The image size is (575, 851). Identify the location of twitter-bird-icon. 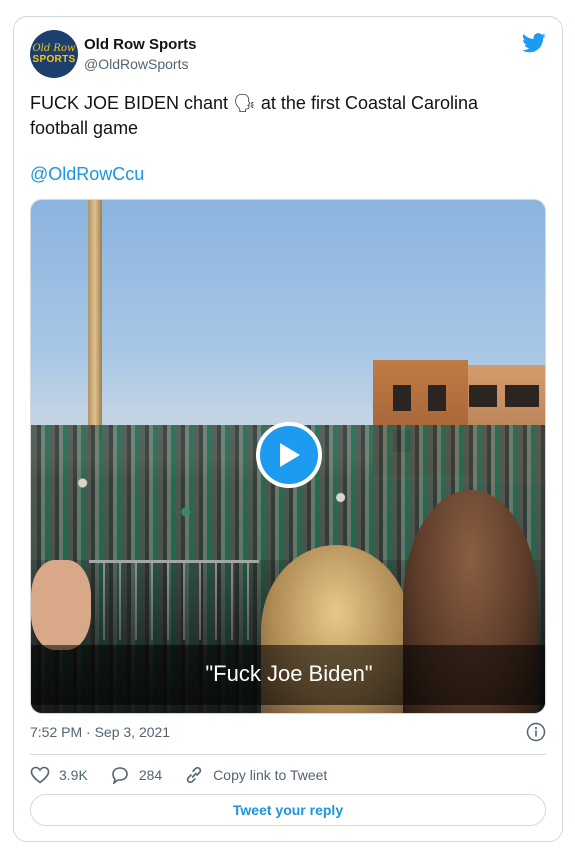
(534, 43).